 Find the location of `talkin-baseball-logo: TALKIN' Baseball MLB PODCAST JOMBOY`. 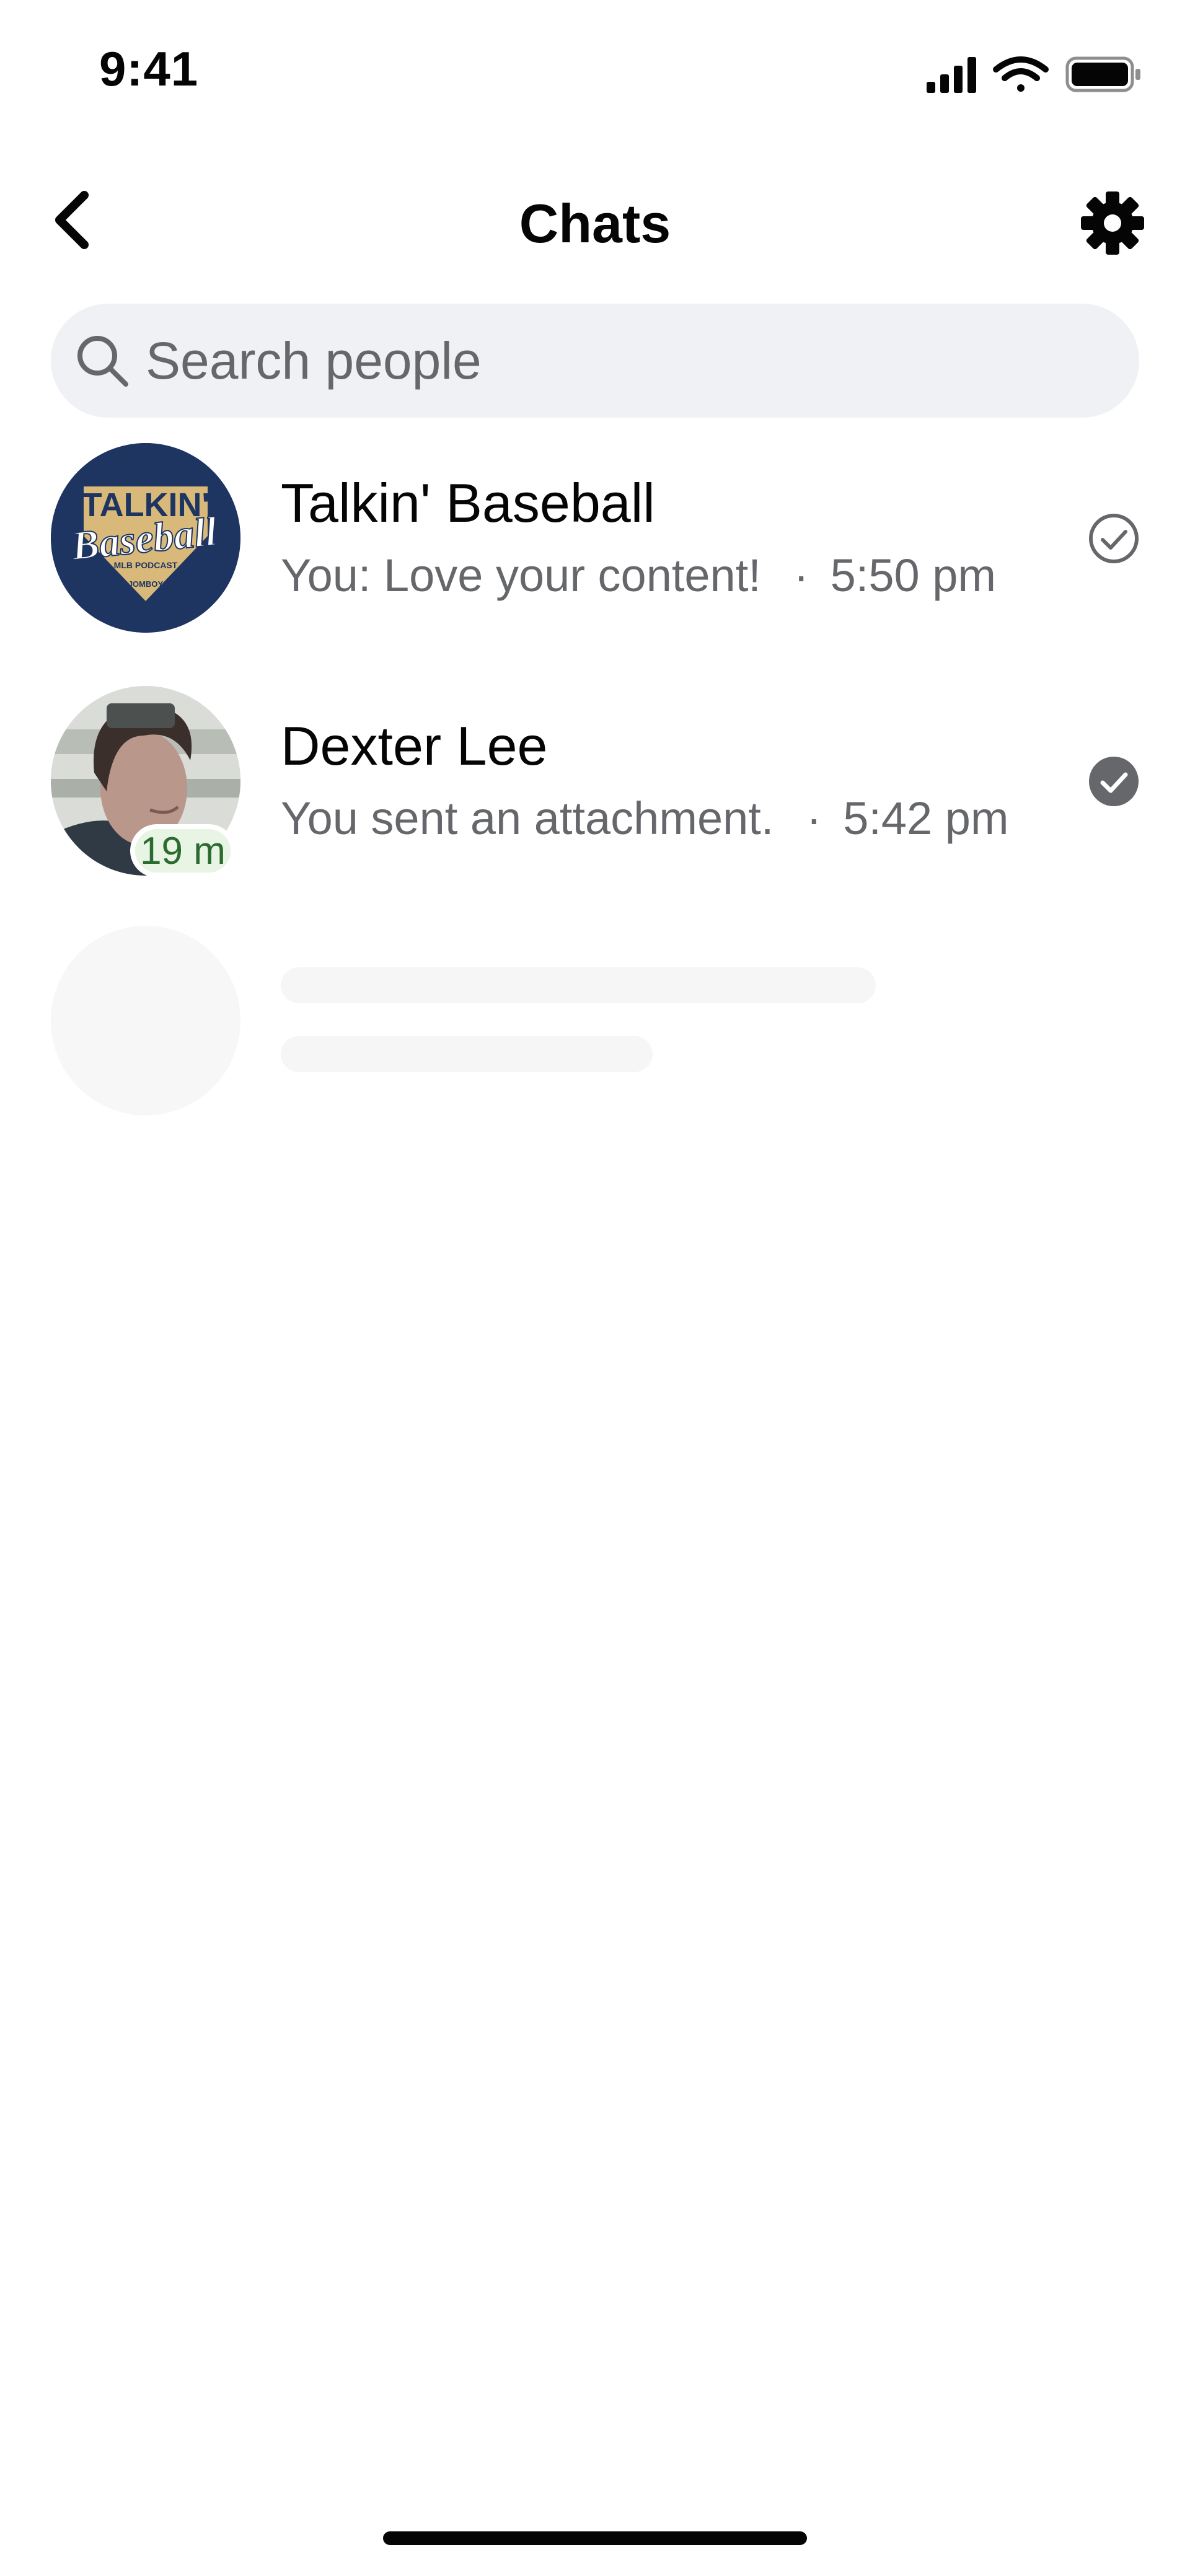

talkin-baseball-logo: TALKIN' Baseball MLB PODCAST JOMBOY is located at coordinates (145, 538).